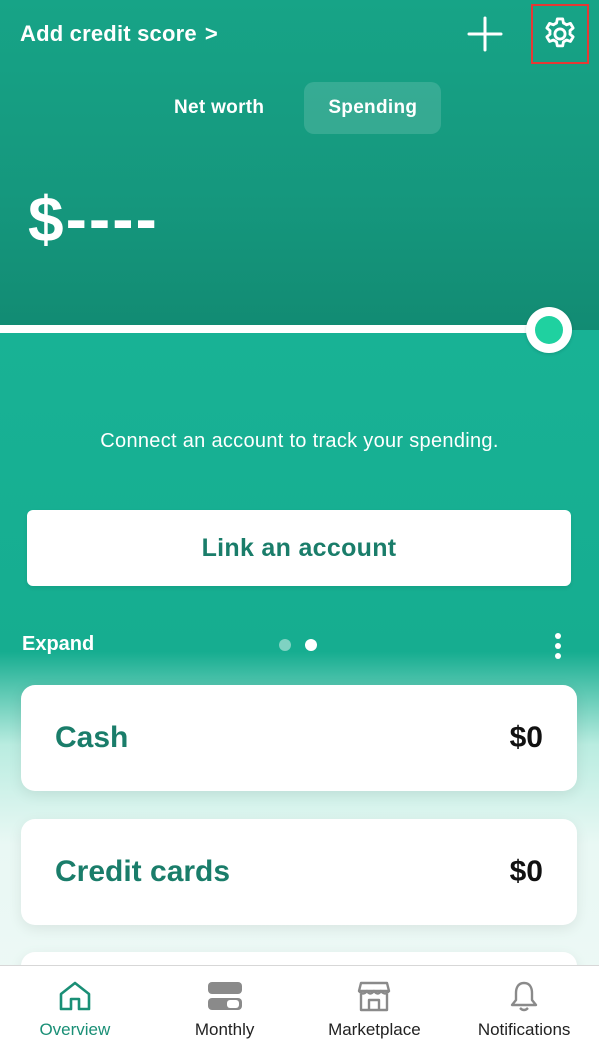 This screenshot has width=599, height=1045. What do you see at coordinates (58, 644) in the screenshot?
I see `expand-button: Expand` at bounding box center [58, 644].